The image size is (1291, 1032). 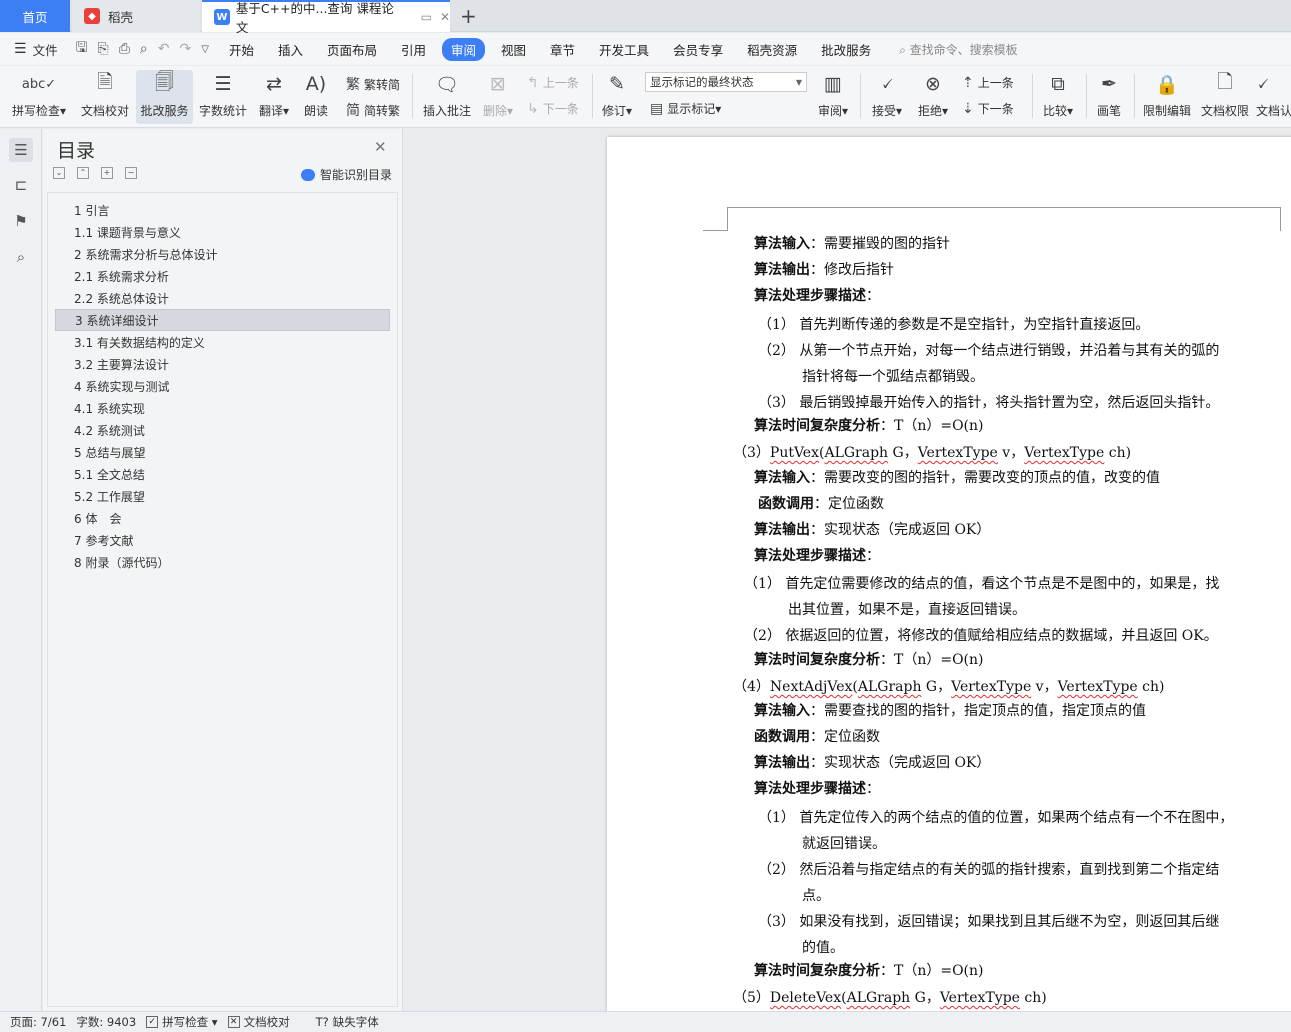 What do you see at coordinates (933, 97) in the screenshot?
I see `reject-button: ⊗ 拒绝▾` at bounding box center [933, 97].